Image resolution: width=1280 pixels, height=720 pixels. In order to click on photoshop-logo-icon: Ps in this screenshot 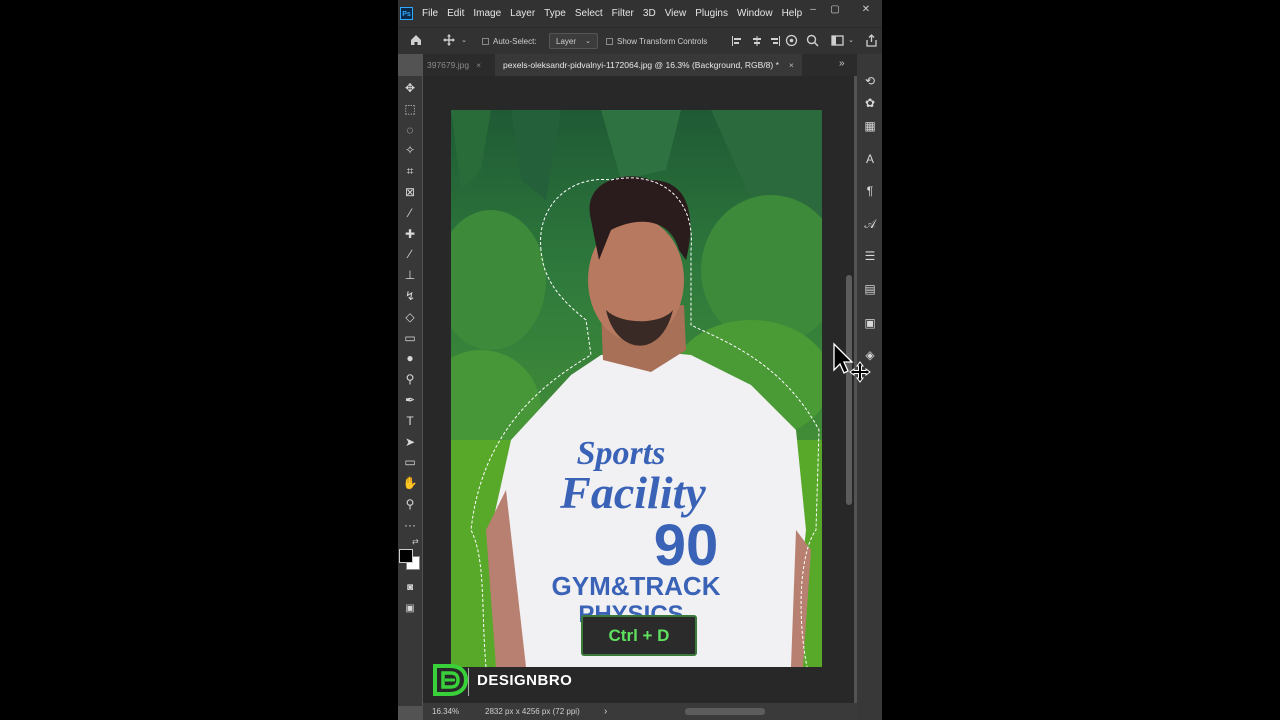, I will do `click(406, 13)`.